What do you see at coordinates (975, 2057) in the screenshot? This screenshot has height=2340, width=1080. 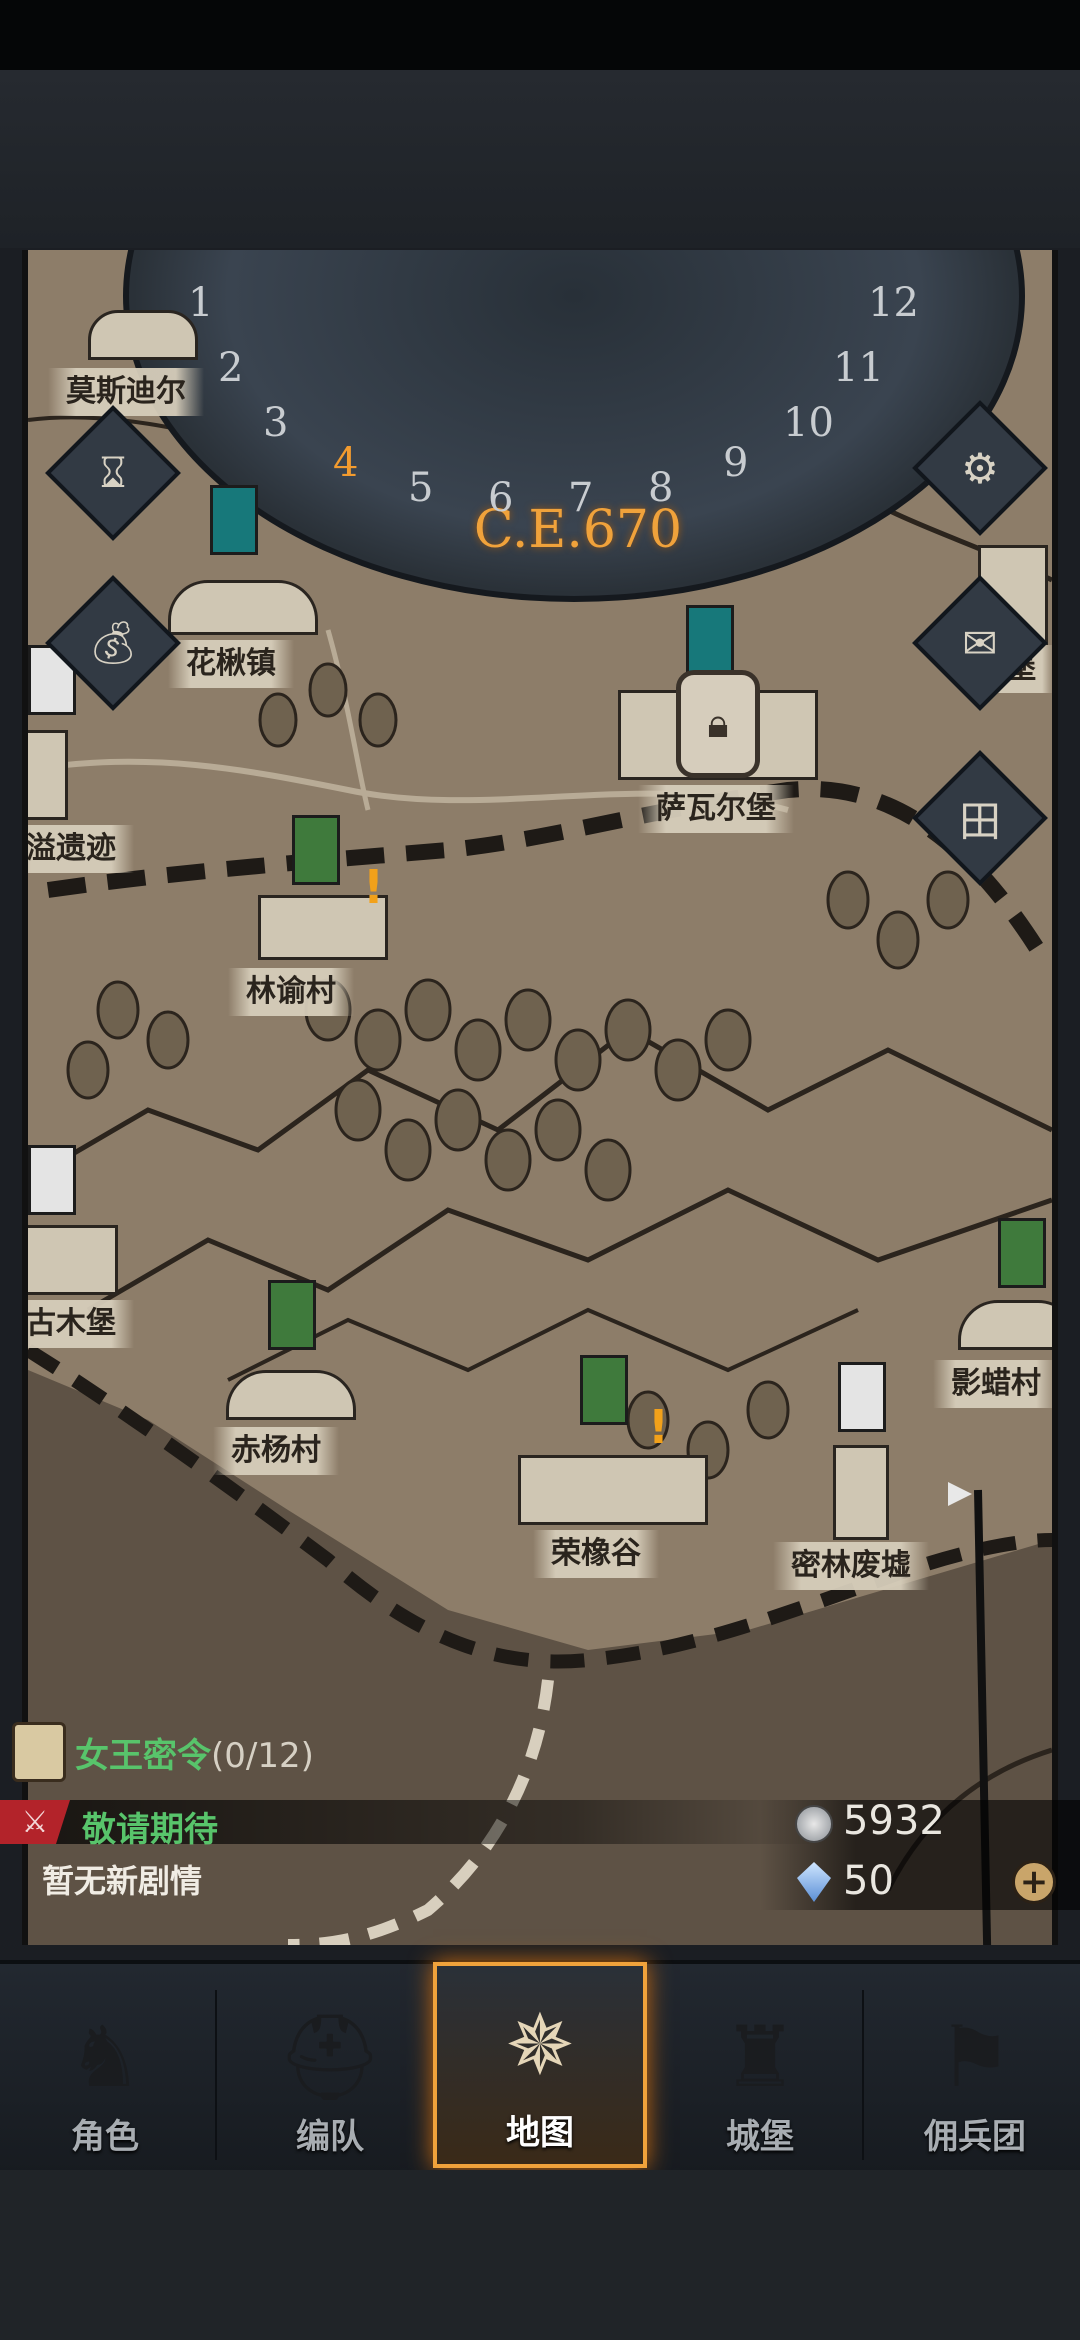 I see `mercenary-icon: ⚑` at bounding box center [975, 2057].